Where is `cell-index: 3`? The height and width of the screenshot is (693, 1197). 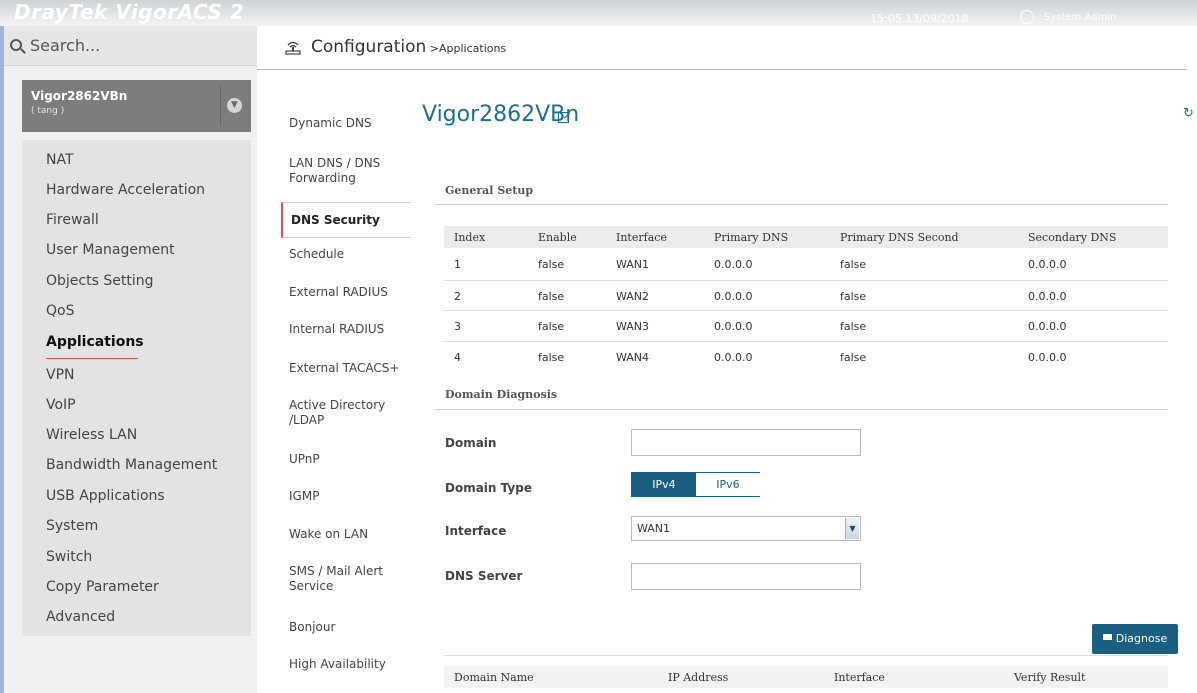 cell-index: 3 is located at coordinates (457, 326).